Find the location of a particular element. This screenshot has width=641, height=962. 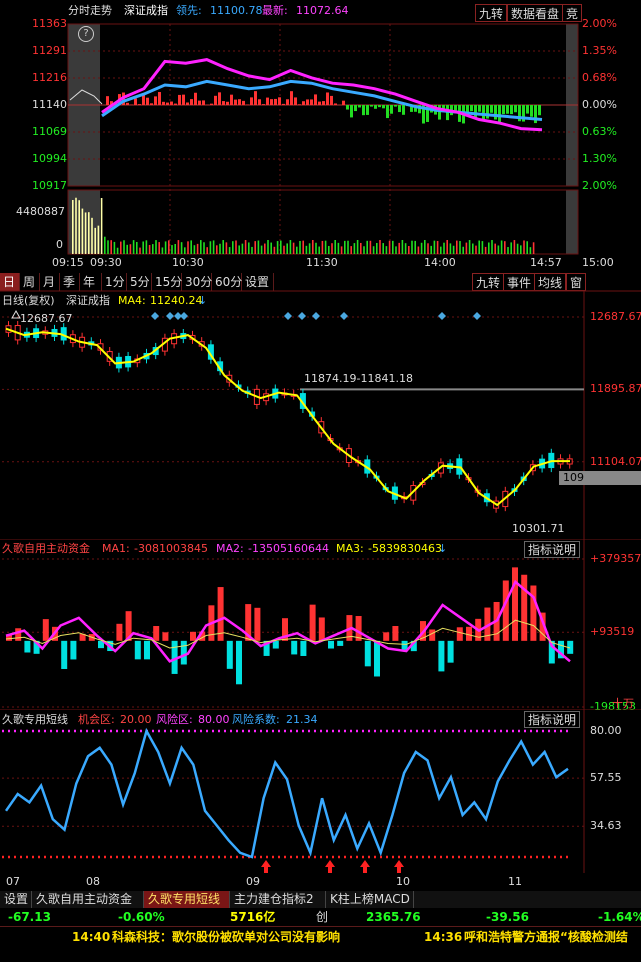

intraday-pct-label: 2.00% is located at coordinates (599, 185).